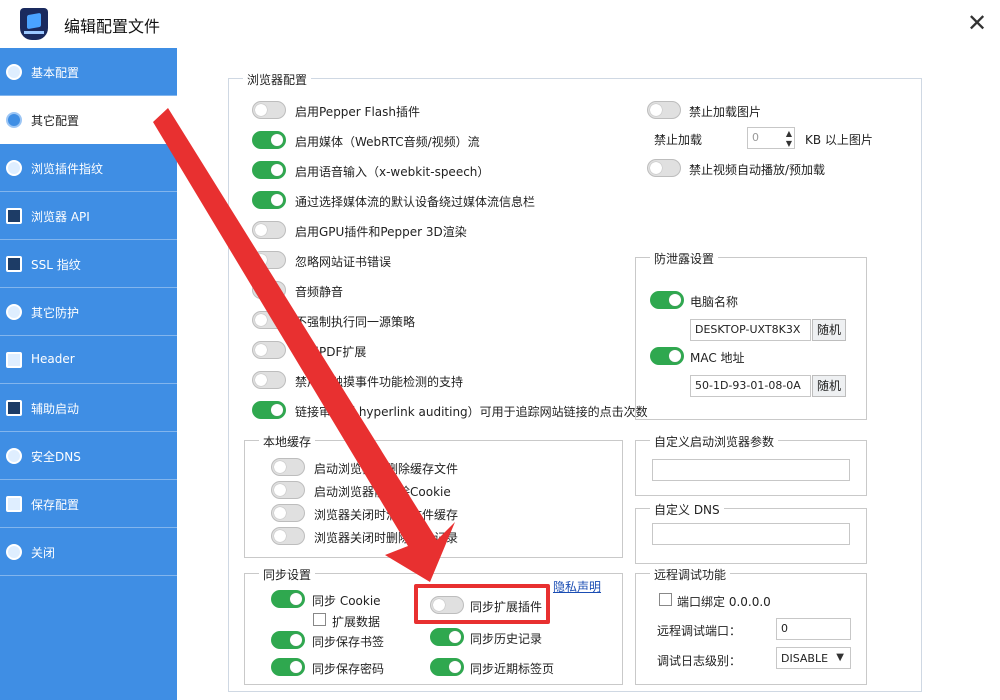  I want to click on toggle-same-origin, so click(269, 320).